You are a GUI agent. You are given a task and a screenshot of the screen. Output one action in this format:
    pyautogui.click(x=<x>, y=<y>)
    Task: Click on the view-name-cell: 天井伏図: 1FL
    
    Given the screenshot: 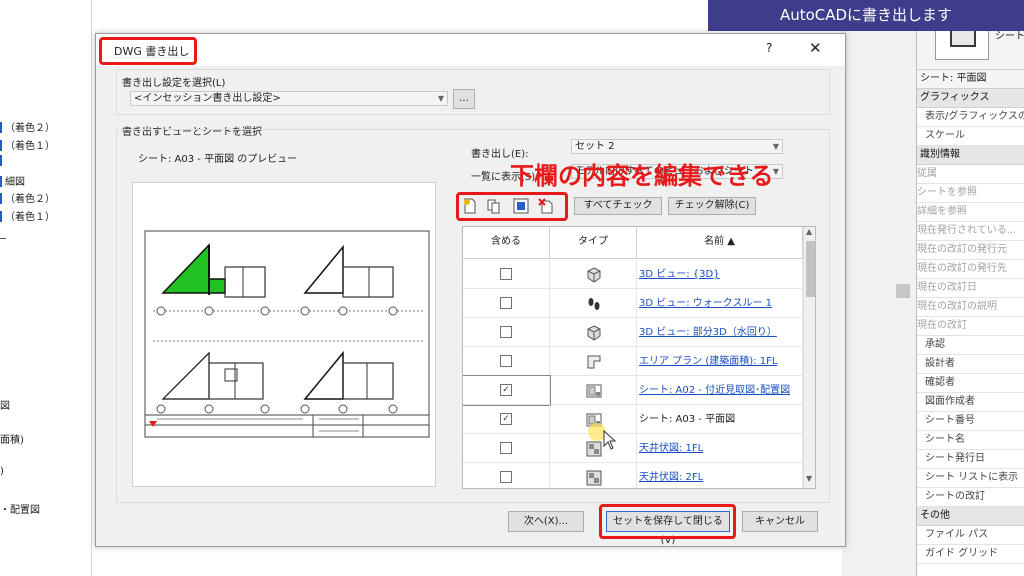 What is the action you would take?
    pyautogui.click(x=720, y=448)
    